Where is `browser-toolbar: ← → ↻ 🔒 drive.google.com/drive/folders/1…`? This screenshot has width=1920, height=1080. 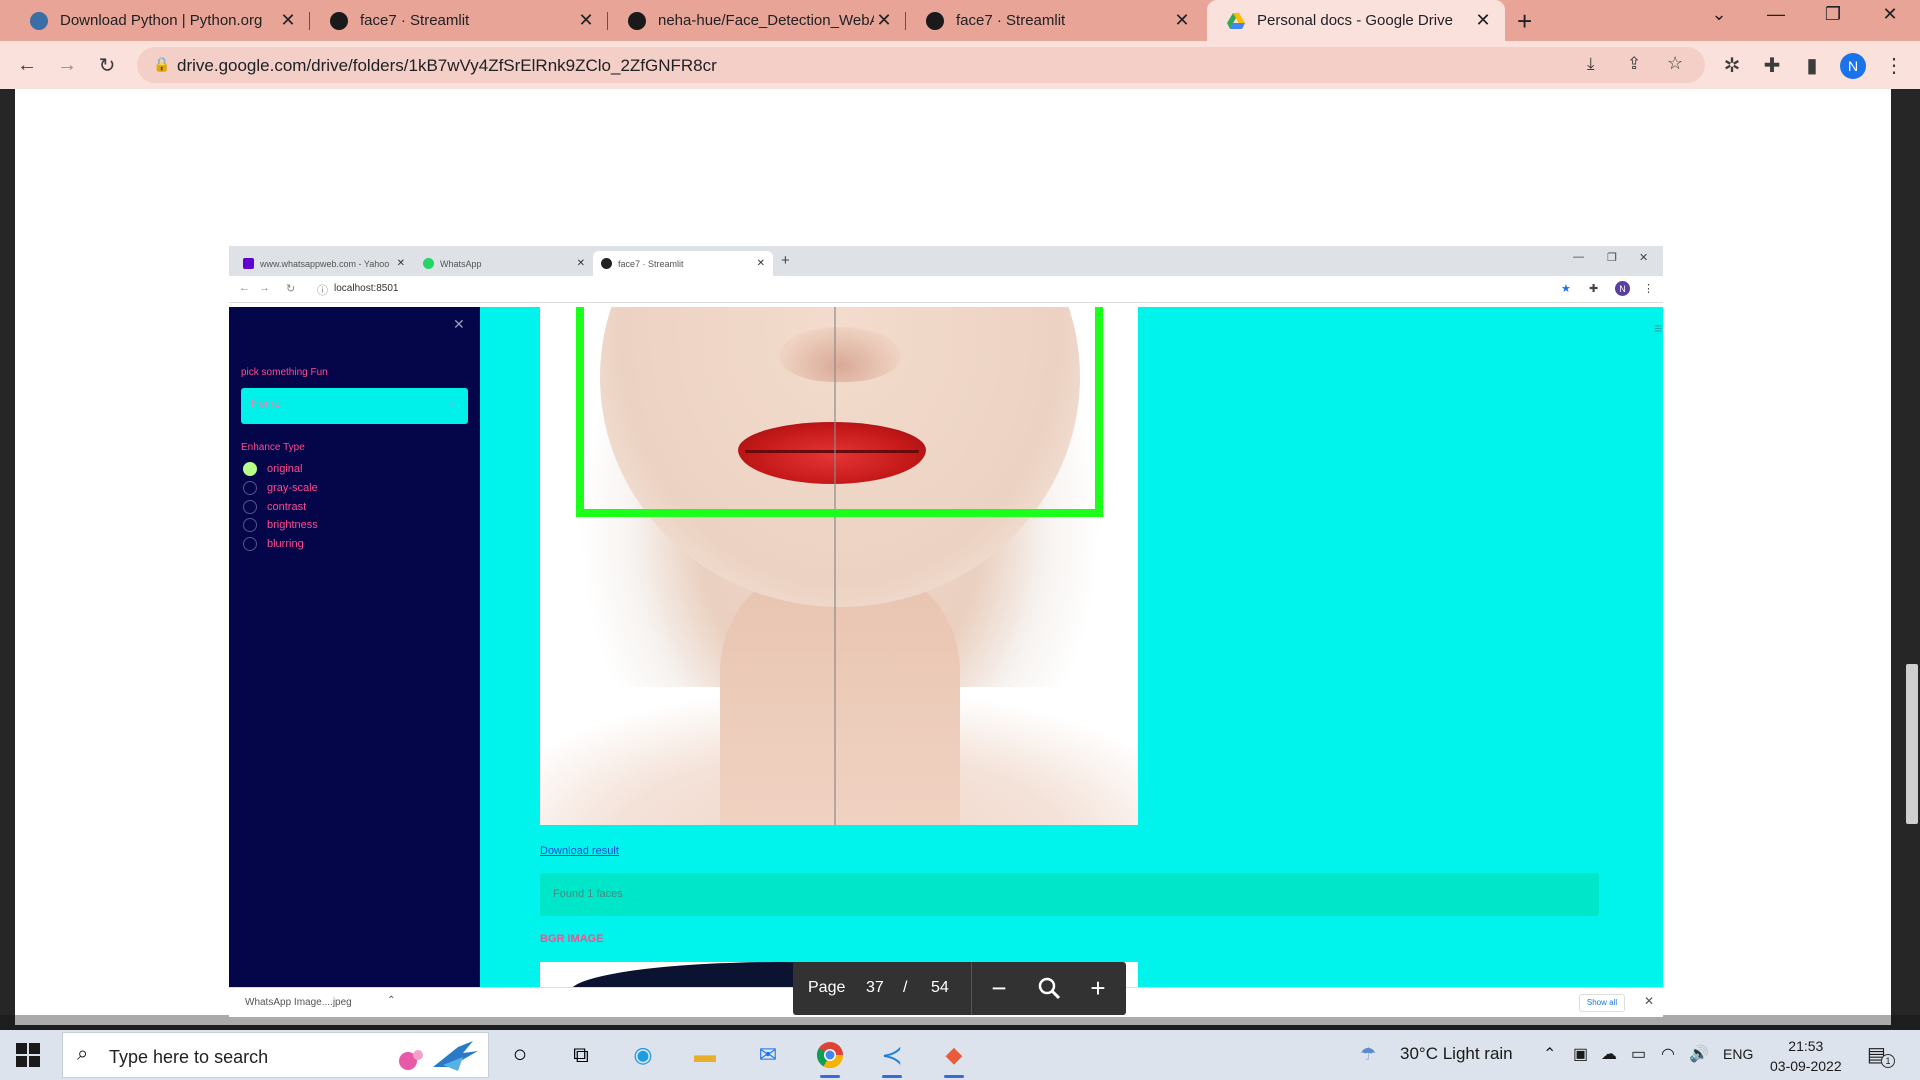 browser-toolbar: ← → ↻ 🔒 drive.google.com/drive/folders/1… is located at coordinates (960, 65).